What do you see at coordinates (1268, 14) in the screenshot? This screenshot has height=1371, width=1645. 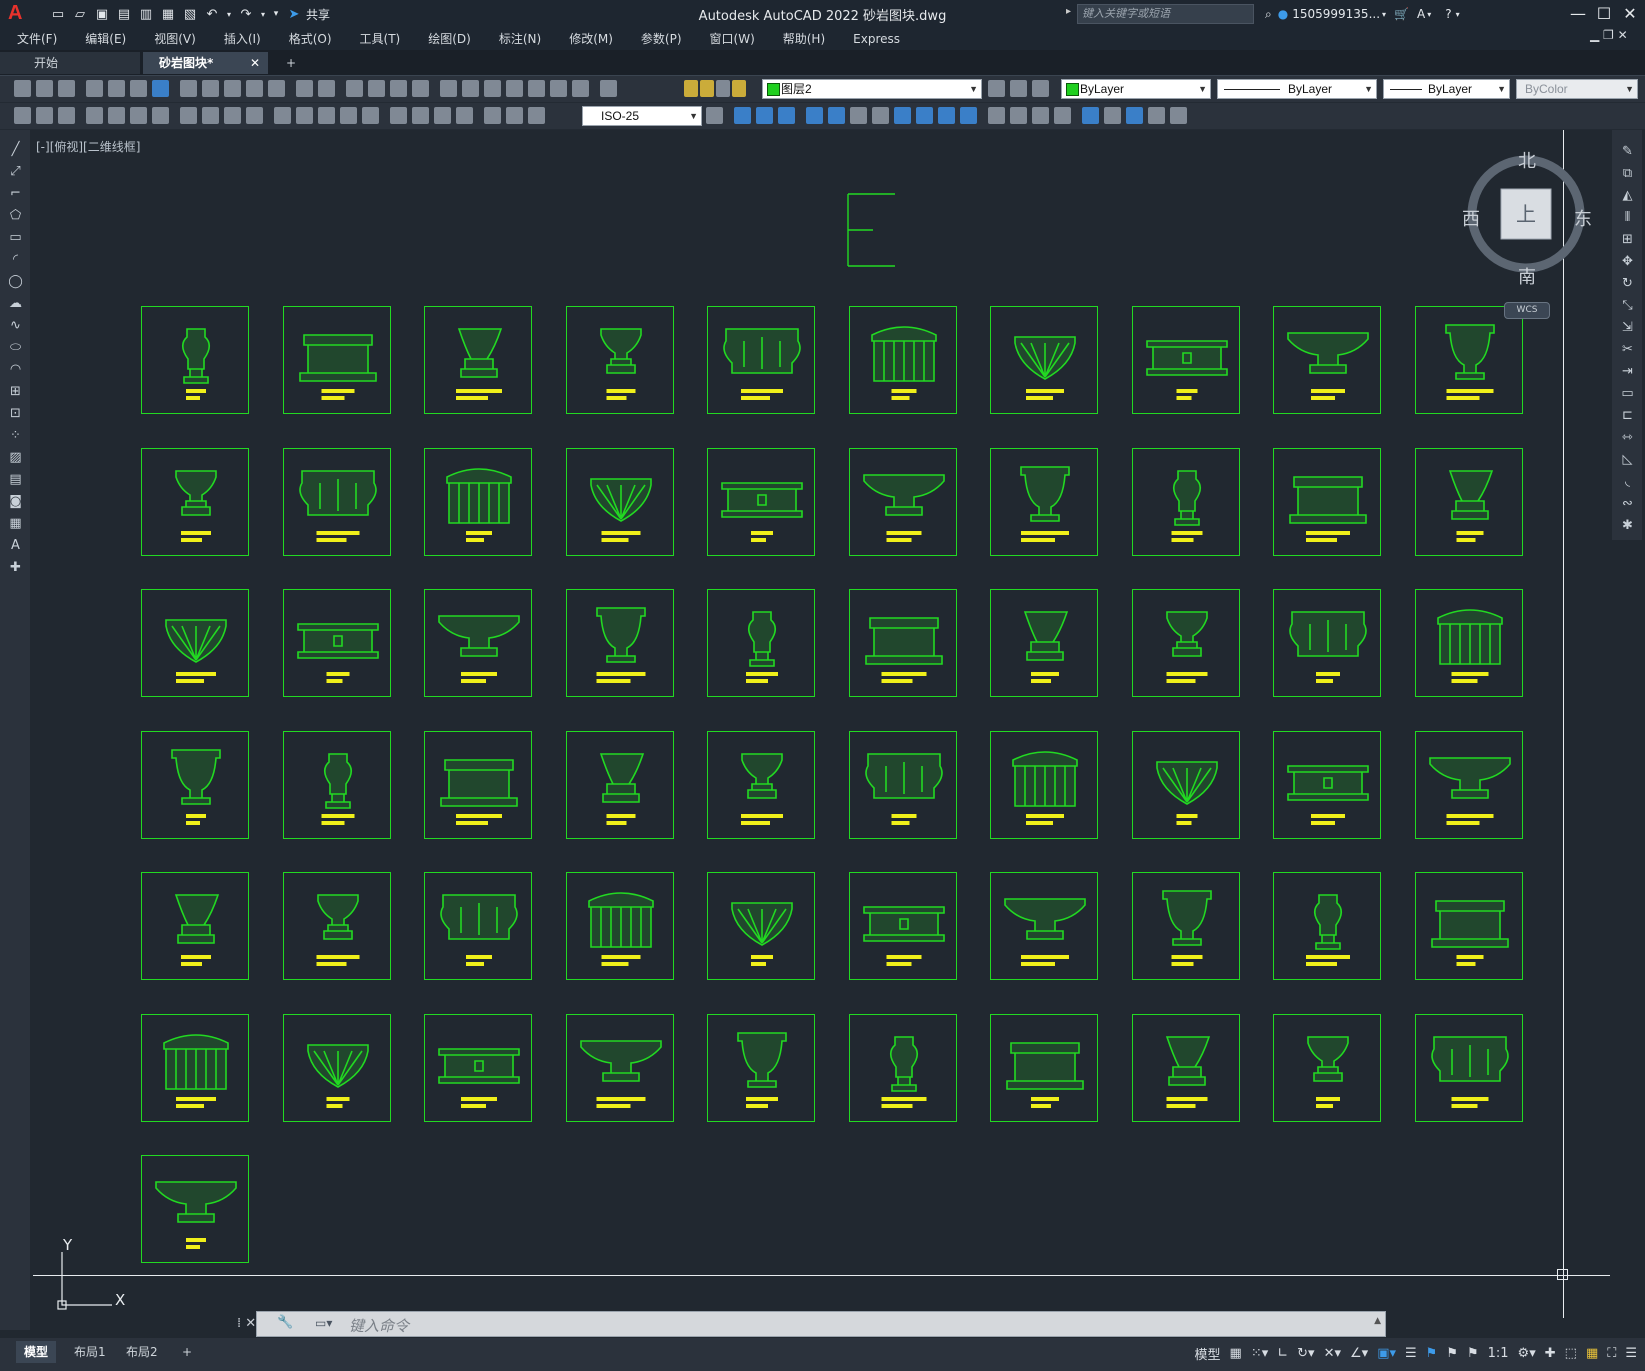 I see `search-icon: ⌕` at bounding box center [1268, 14].